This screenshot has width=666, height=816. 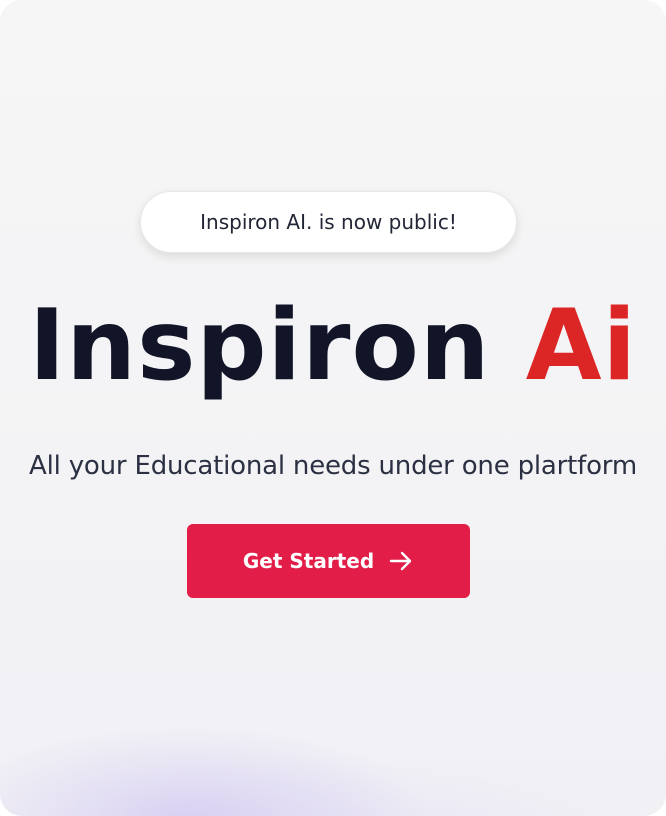 I want to click on arrow-right-icon, so click(x=401, y=561).